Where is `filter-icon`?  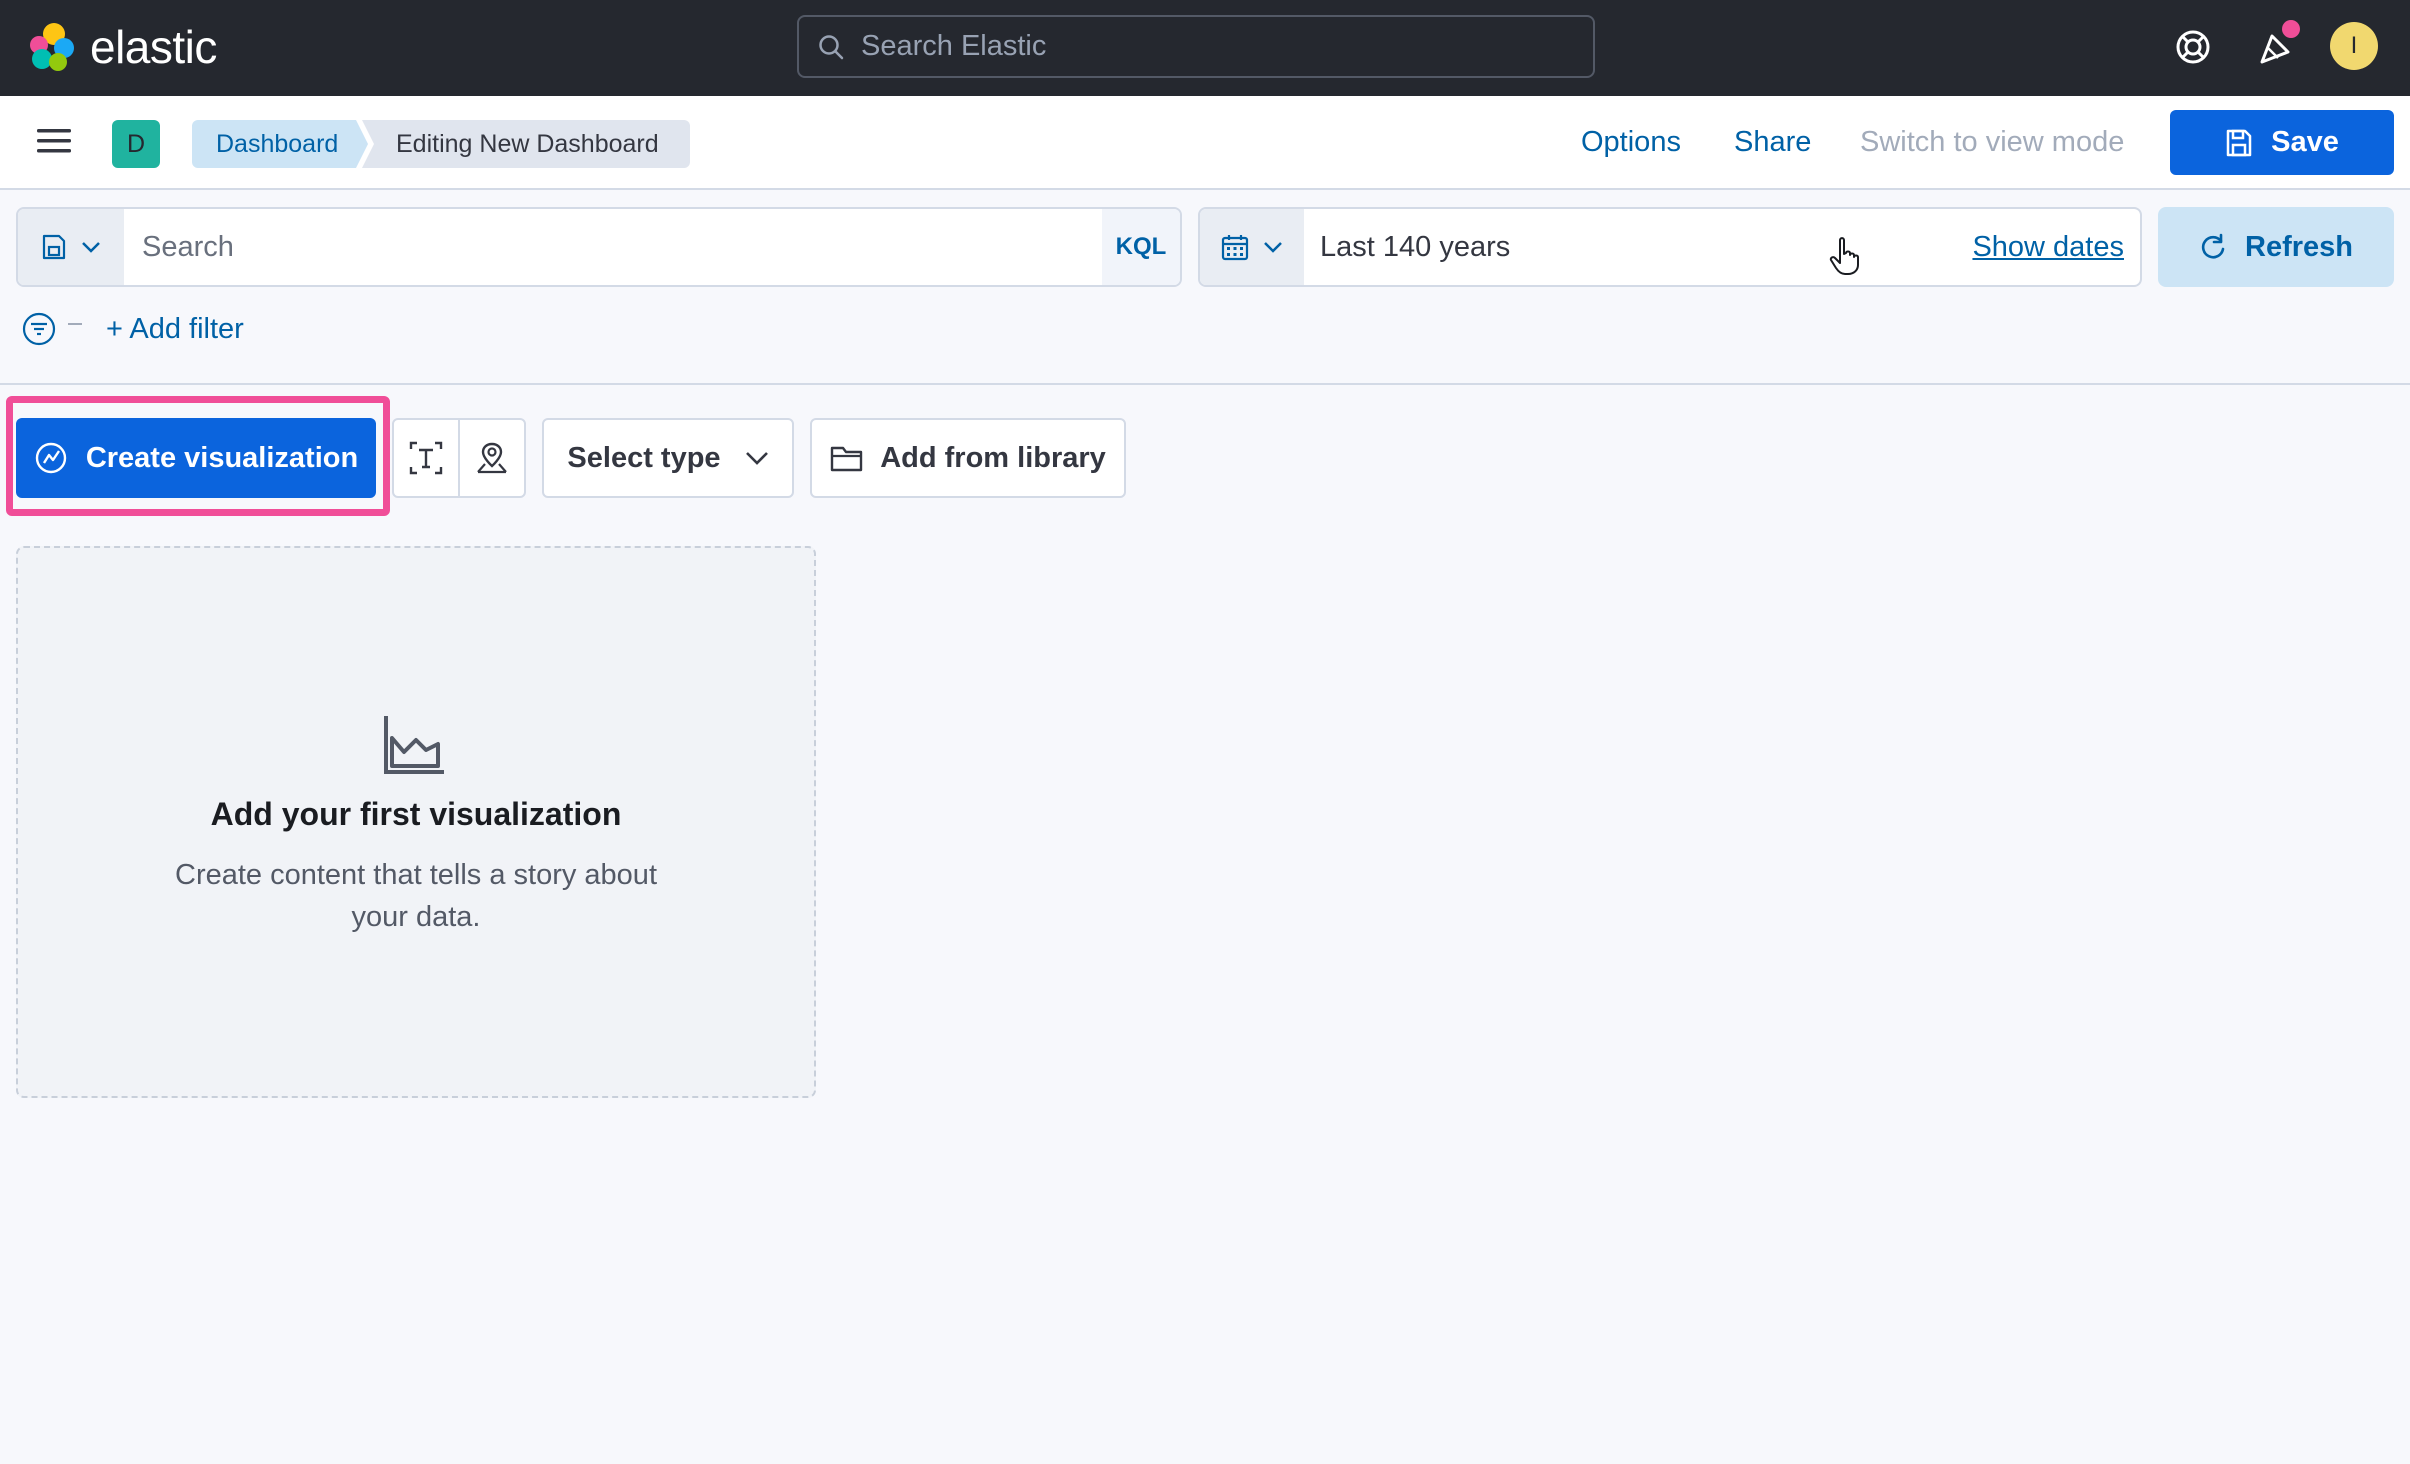
filter-icon is located at coordinates (39, 329).